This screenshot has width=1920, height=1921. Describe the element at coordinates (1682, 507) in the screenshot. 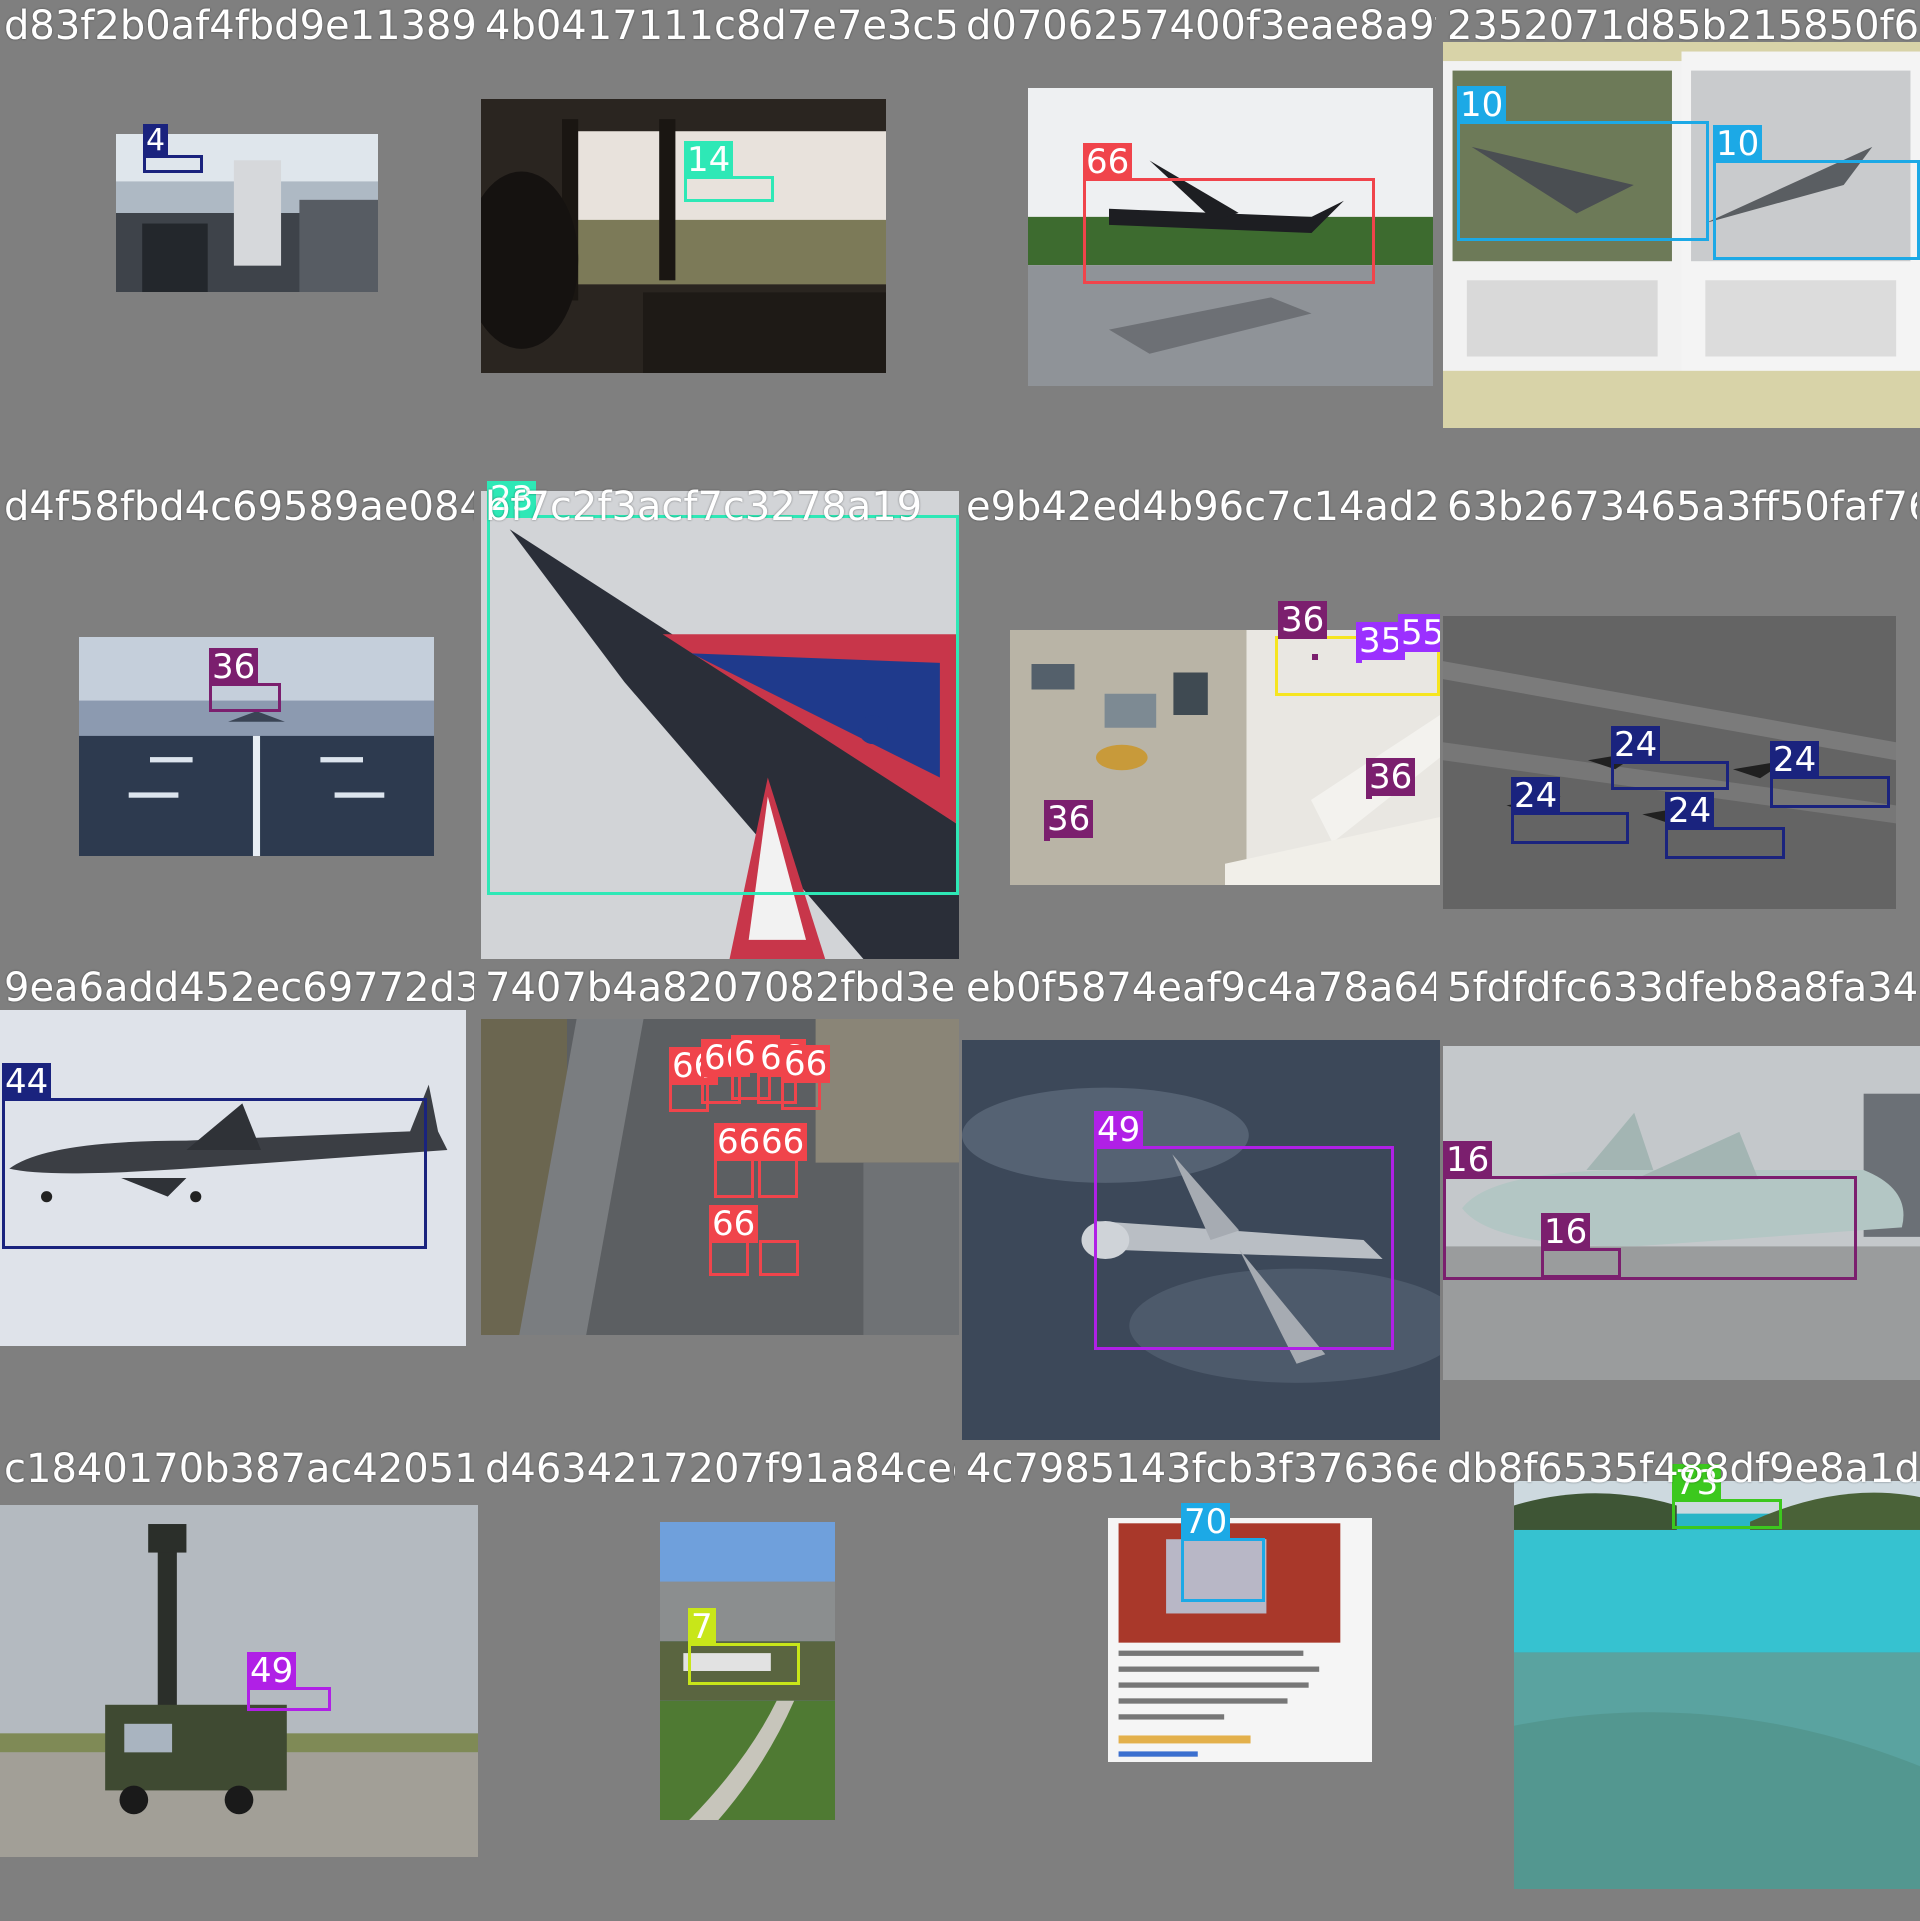

I see `tile-filename: 63b2673465a3ff50faf761ef2` at that location.